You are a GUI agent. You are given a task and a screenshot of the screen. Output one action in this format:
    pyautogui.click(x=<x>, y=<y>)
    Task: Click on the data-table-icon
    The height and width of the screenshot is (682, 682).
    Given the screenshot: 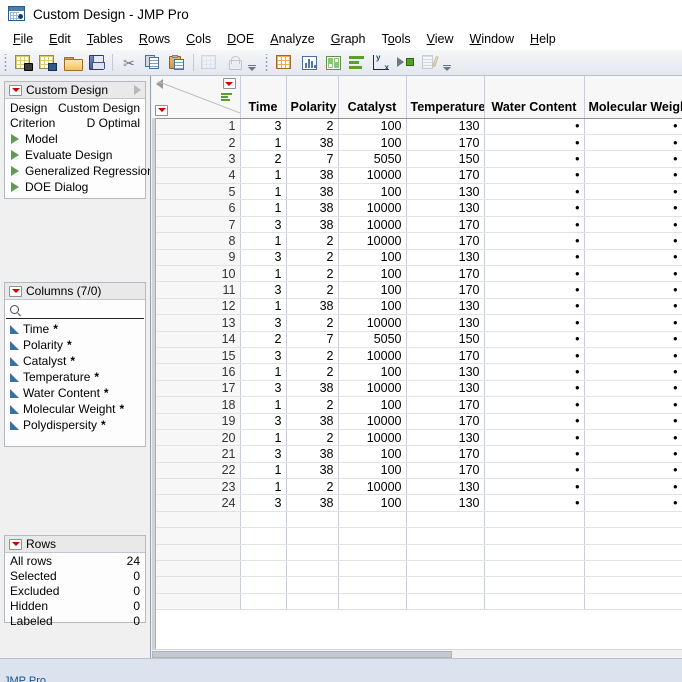 What is the action you would take?
    pyautogui.click(x=285, y=63)
    